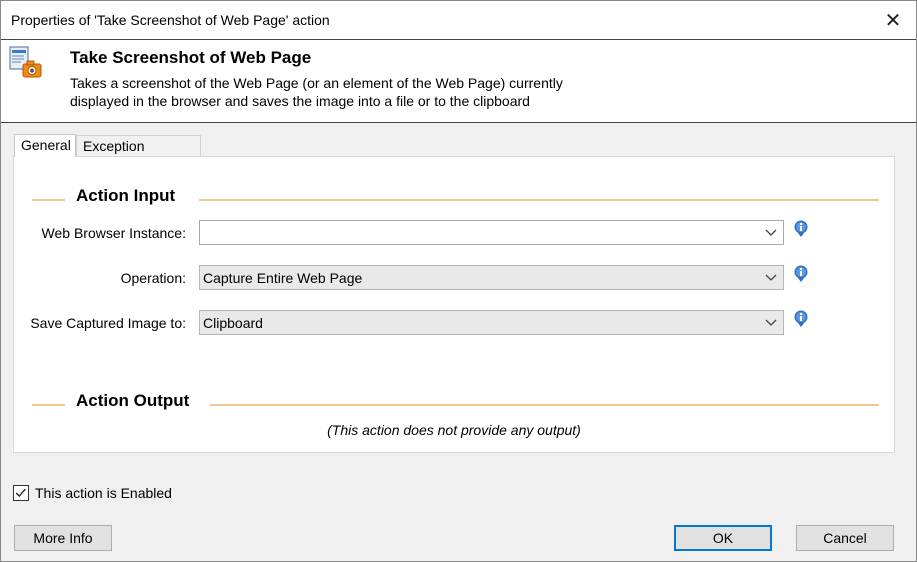 Image resolution: width=917 pixels, height=562 pixels. What do you see at coordinates (45, 145) in the screenshot?
I see `tab-general: General` at bounding box center [45, 145].